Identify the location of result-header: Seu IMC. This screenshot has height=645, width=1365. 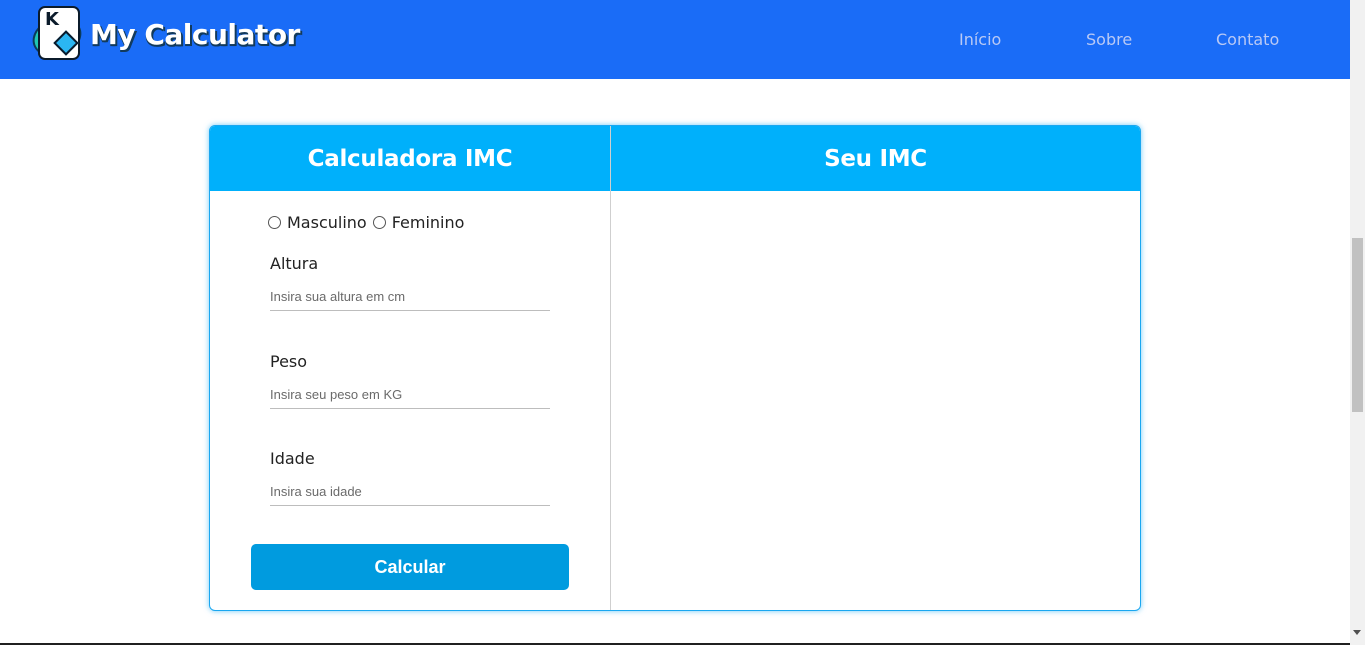
(875, 158).